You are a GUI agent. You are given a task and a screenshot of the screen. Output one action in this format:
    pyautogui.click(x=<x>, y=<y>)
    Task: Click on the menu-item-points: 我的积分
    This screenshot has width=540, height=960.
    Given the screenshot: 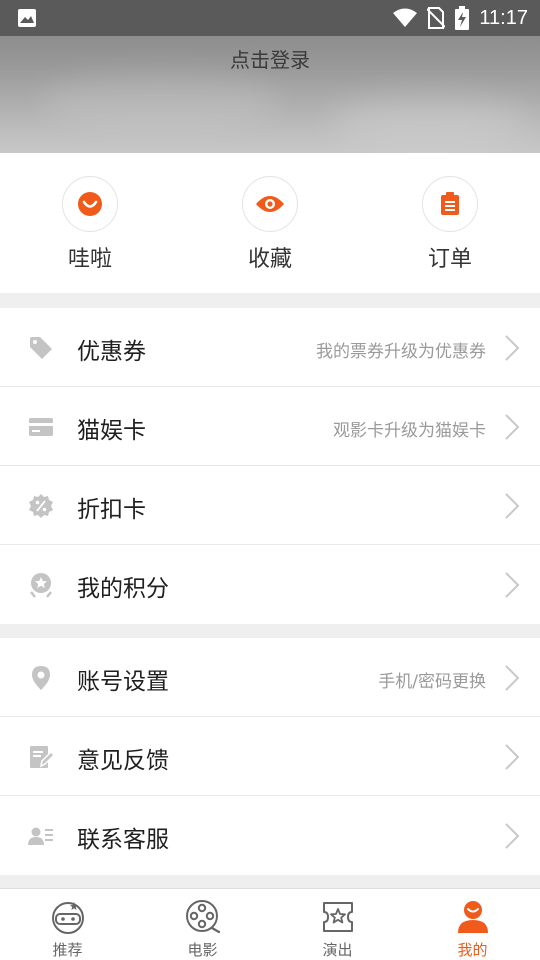 What is the action you would take?
    pyautogui.click(x=270, y=584)
    